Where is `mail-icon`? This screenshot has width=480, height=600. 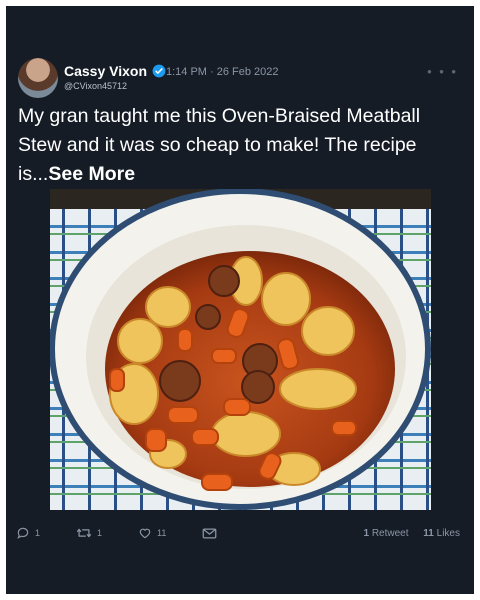 mail-icon is located at coordinates (210, 533).